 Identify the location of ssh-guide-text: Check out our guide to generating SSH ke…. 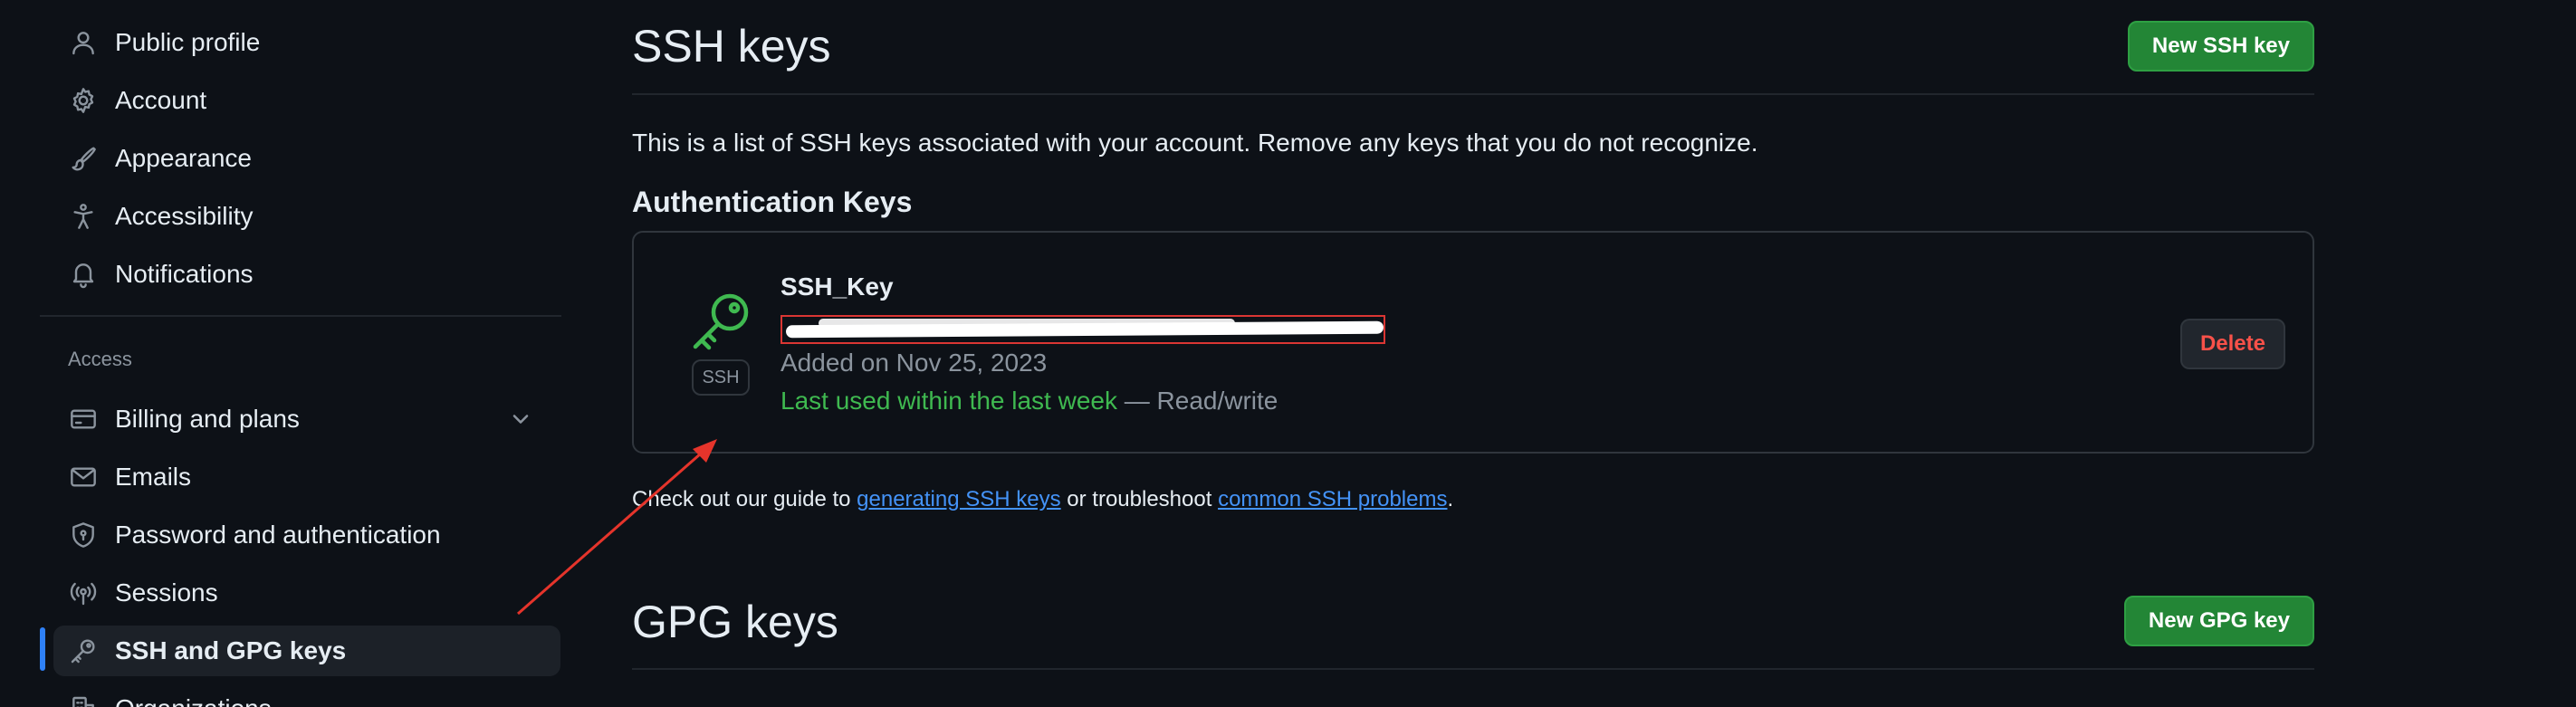
(1042, 499).